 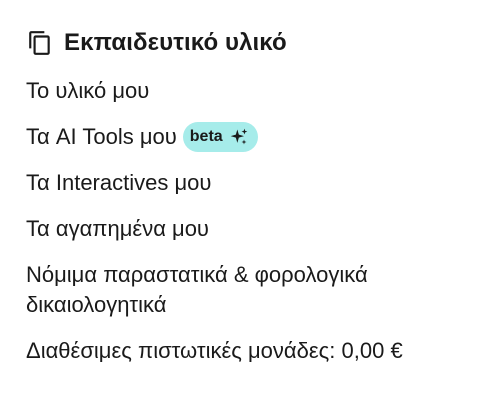 What do you see at coordinates (261, 91) in the screenshot?
I see `menu-item-my-material: Το υλικό μου` at bounding box center [261, 91].